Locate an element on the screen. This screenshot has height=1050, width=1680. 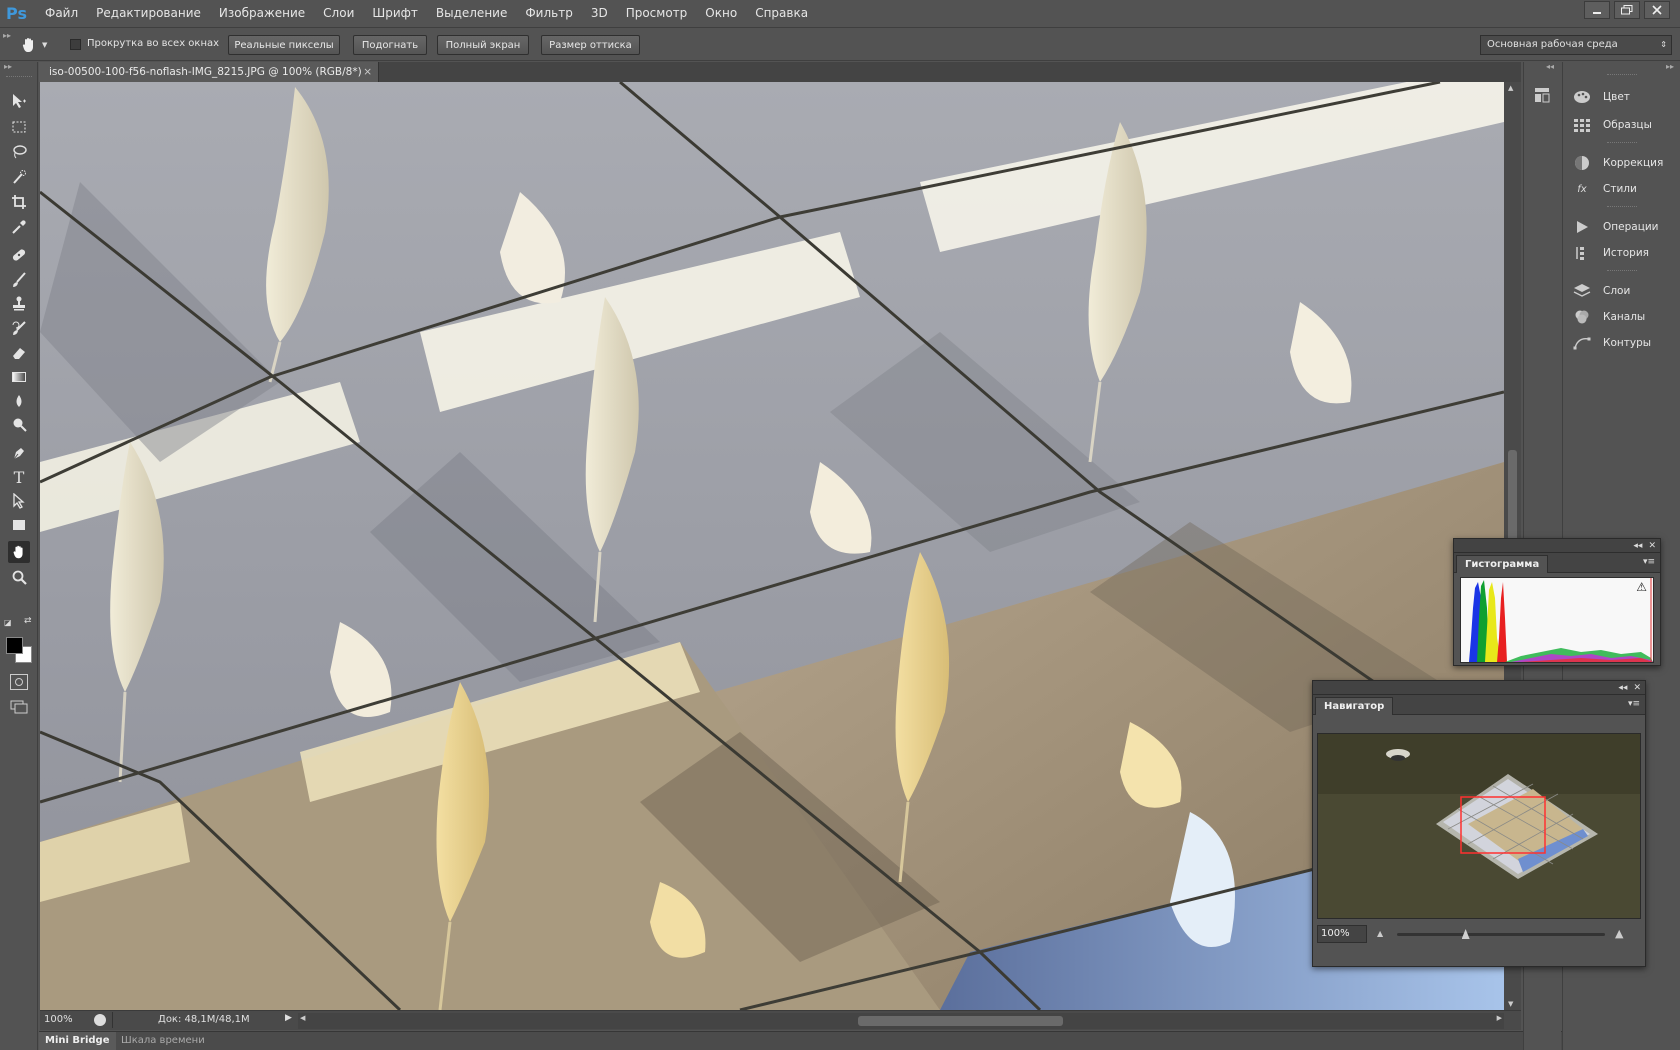
status-info-icon is located at coordinates (100, 1020).